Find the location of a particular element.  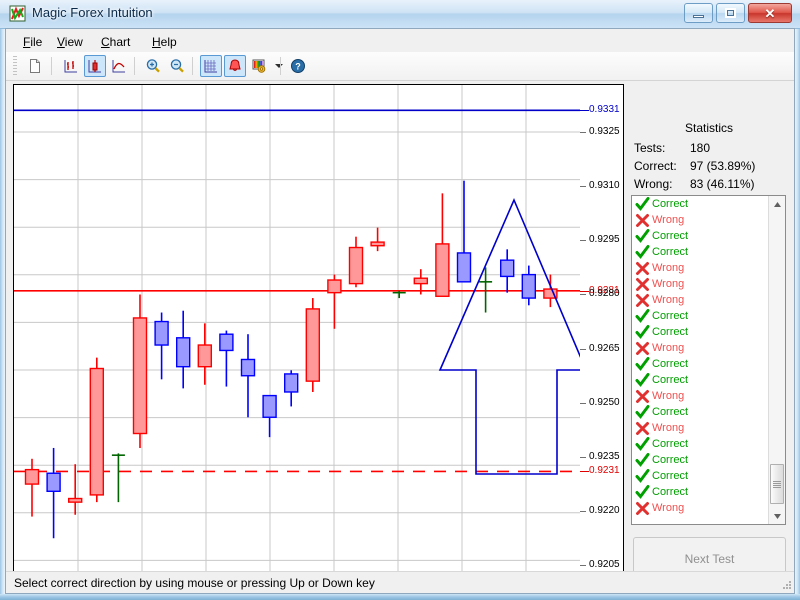

candlestick-chart-button is located at coordinates (95, 66).